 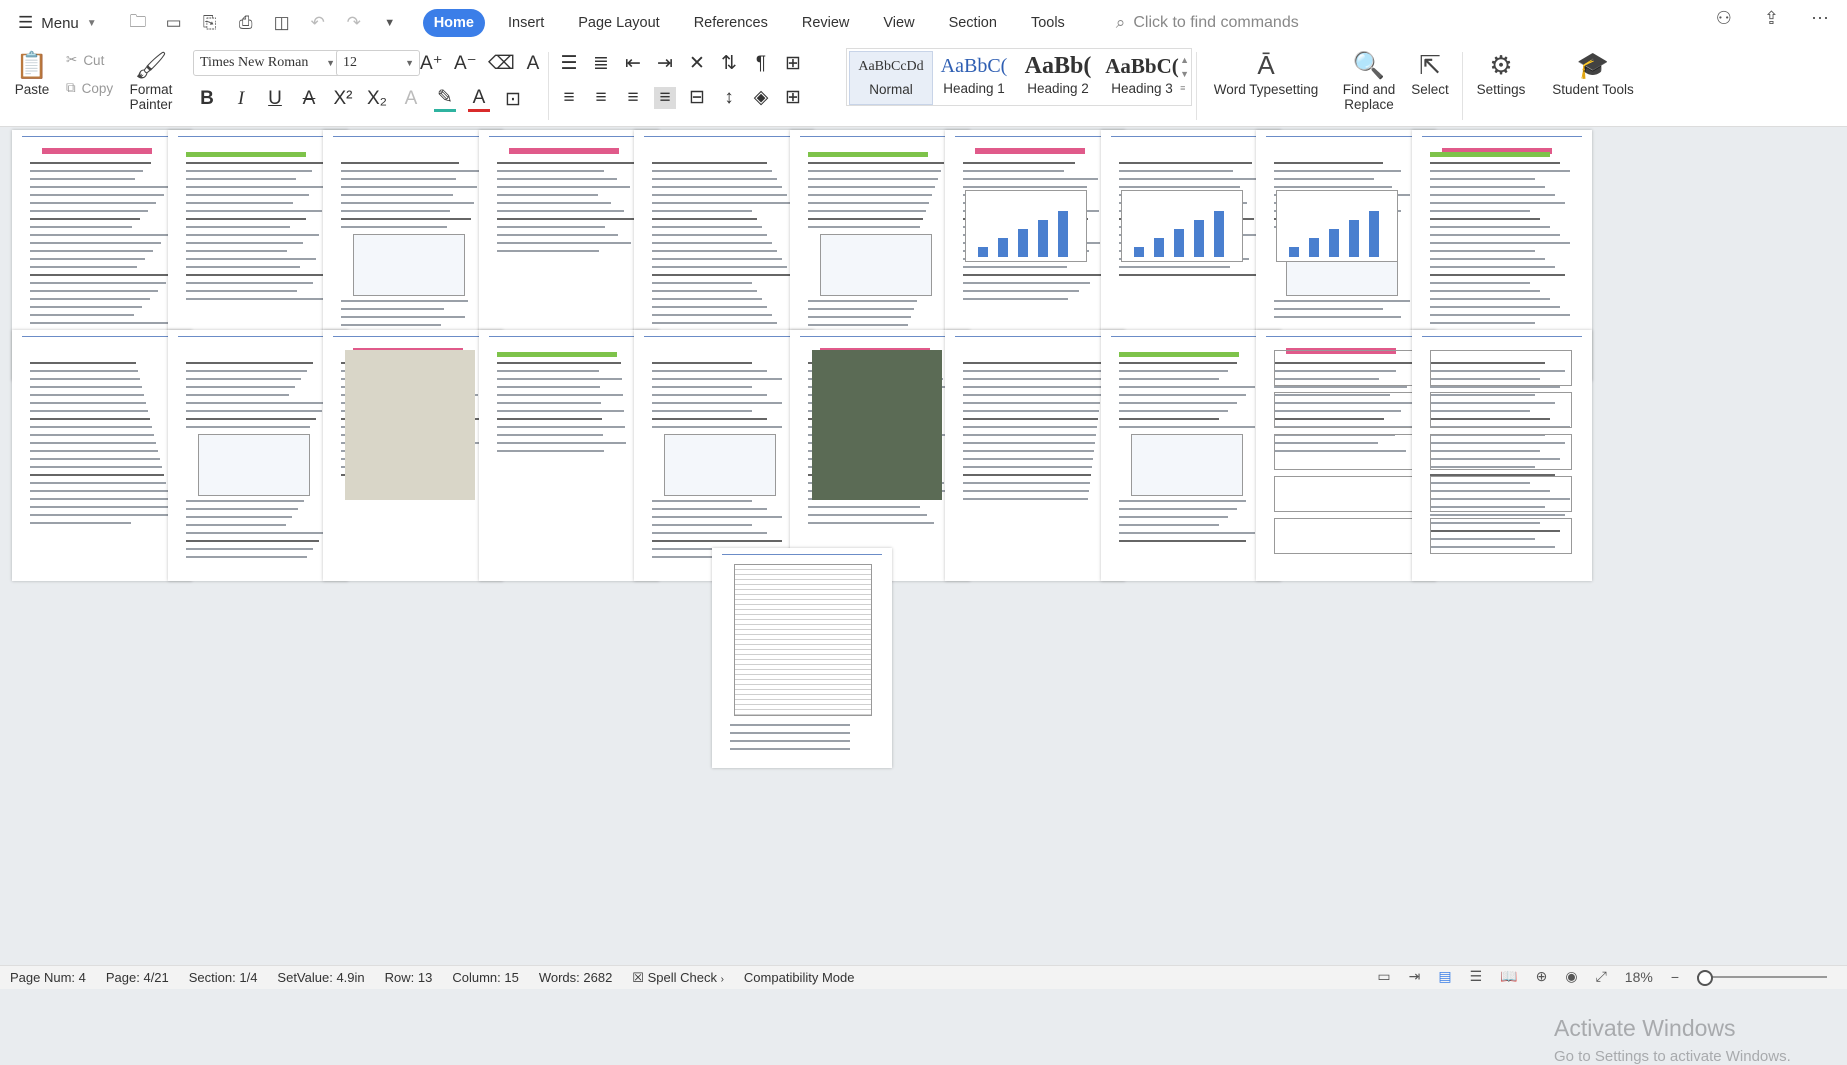 What do you see at coordinates (378, 63) in the screenshot?
I see `font-size-select: 12 ▼` at bounding box center [378, 63].